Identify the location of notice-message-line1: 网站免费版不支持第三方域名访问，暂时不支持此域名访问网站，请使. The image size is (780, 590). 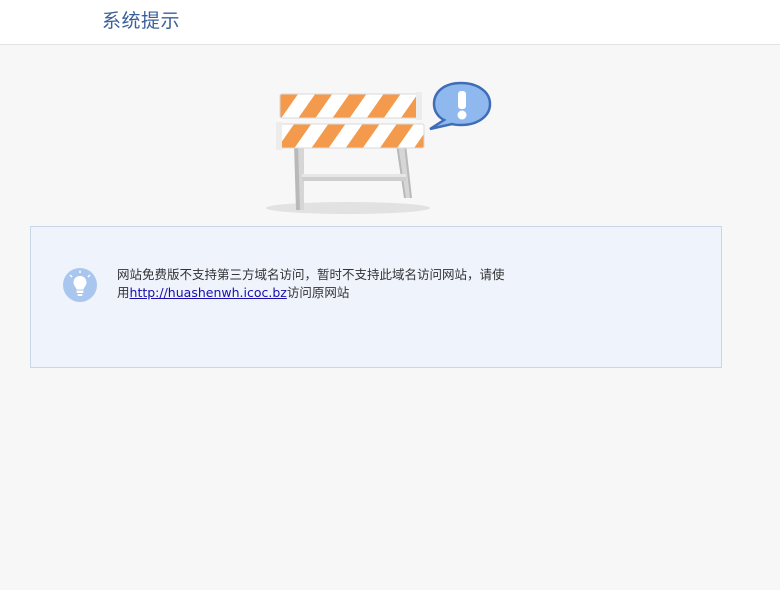
(311, 274).